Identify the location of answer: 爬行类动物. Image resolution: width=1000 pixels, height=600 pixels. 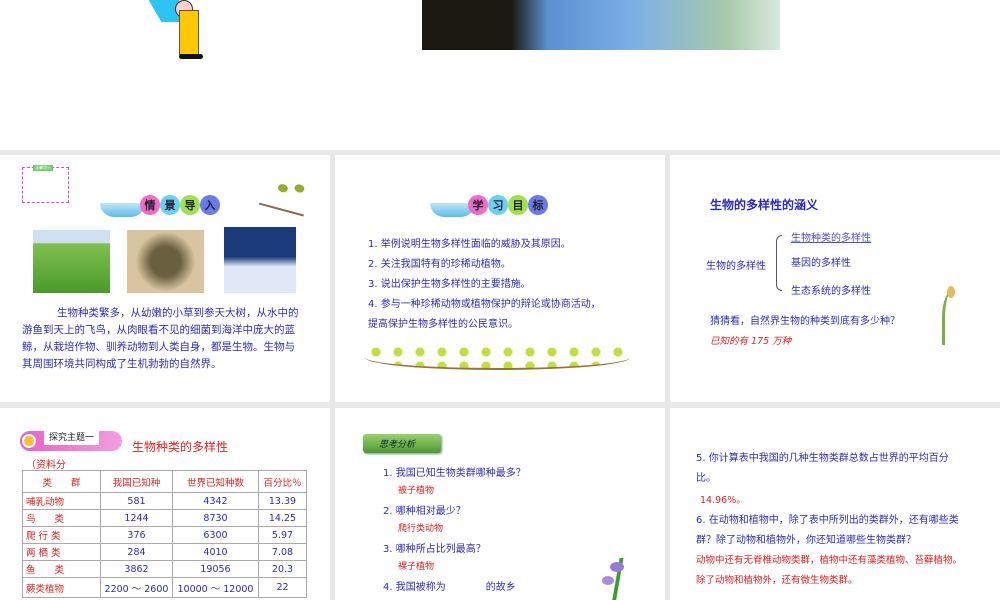
(421, 529).